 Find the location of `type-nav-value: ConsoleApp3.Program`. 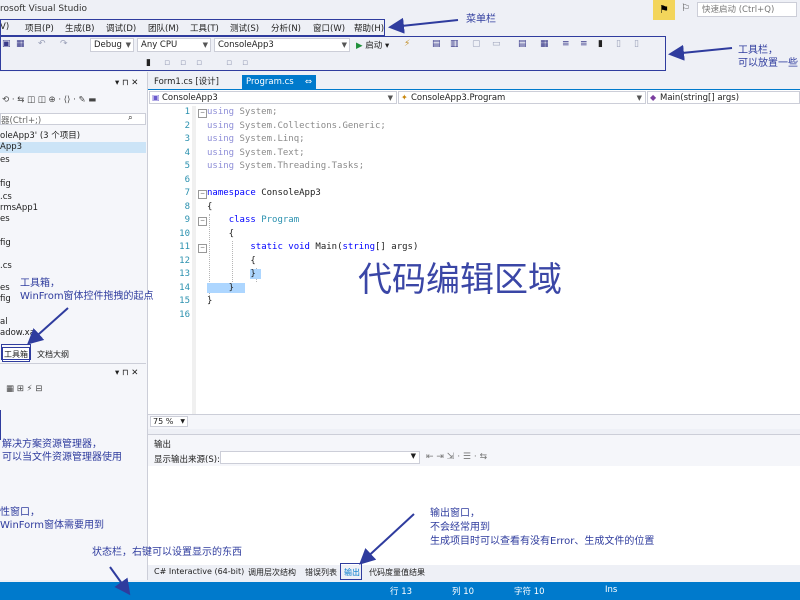

type-nav-value: ConsoleApp3.Program is located at coordinates (458, 98).